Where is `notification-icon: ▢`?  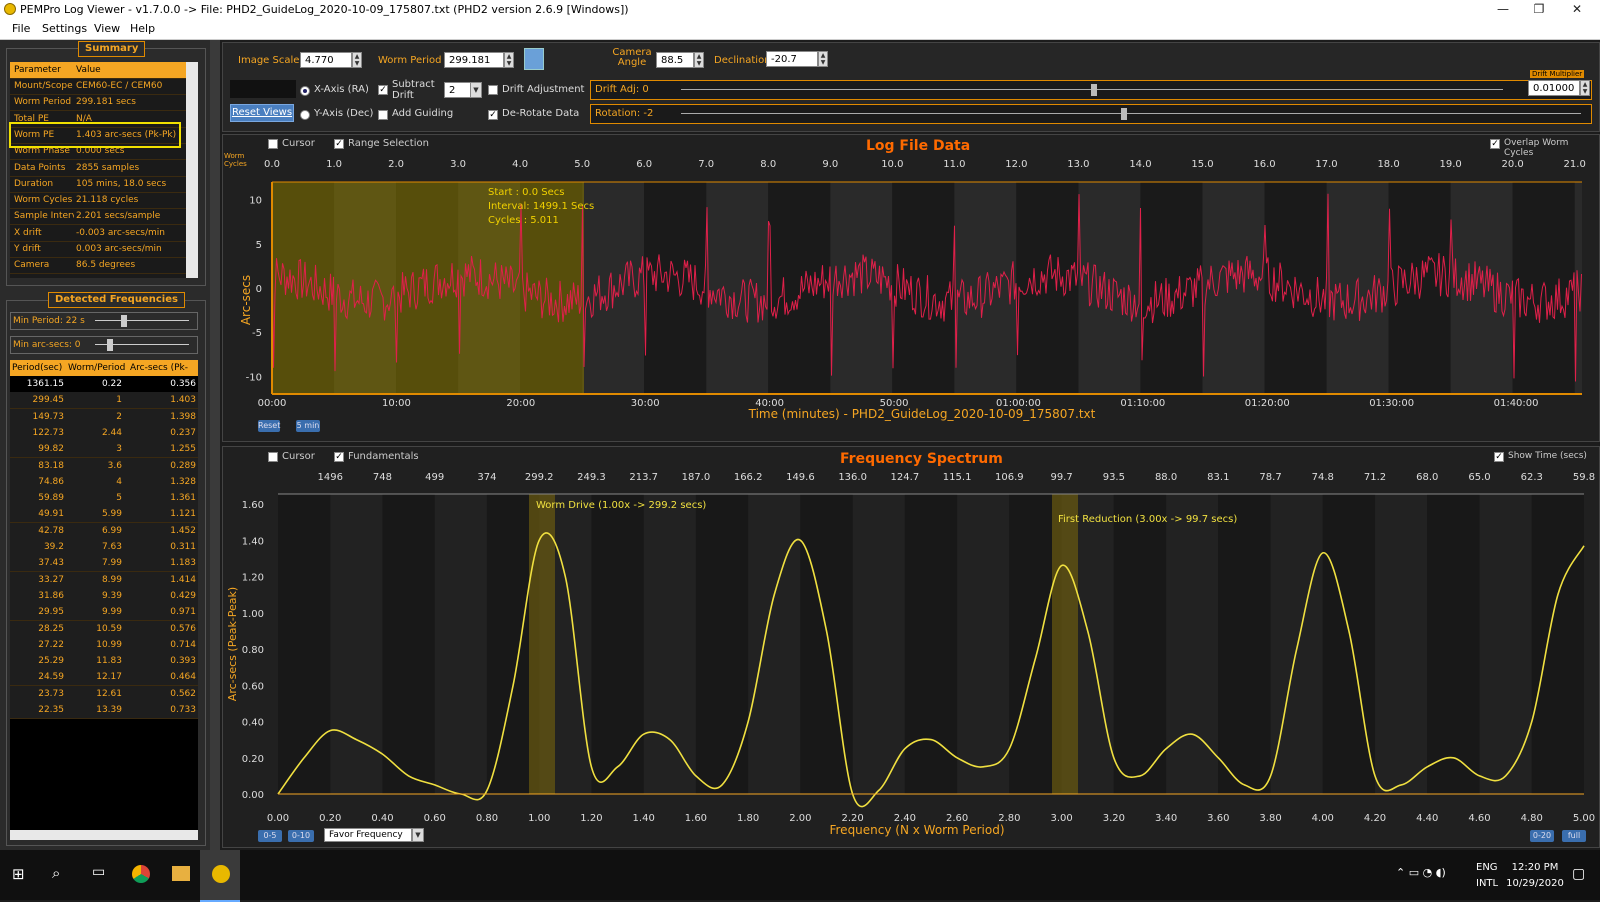 notification-icon: ▢ is located at coordinates (1578, 874).